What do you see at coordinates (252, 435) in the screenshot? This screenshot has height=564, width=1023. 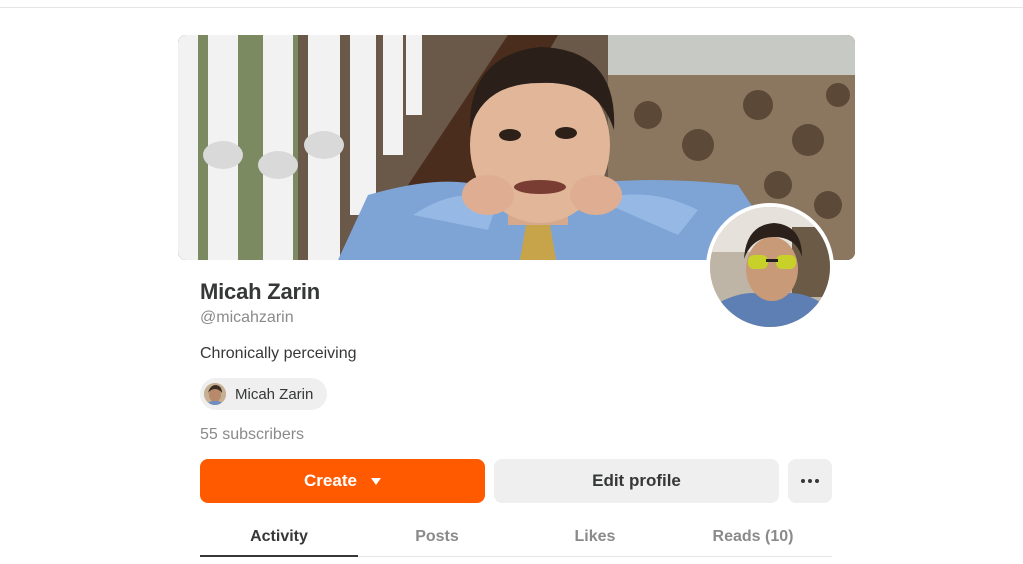 I see `subscriber-count: 55 subscribers` at bounding box center [252, 435].